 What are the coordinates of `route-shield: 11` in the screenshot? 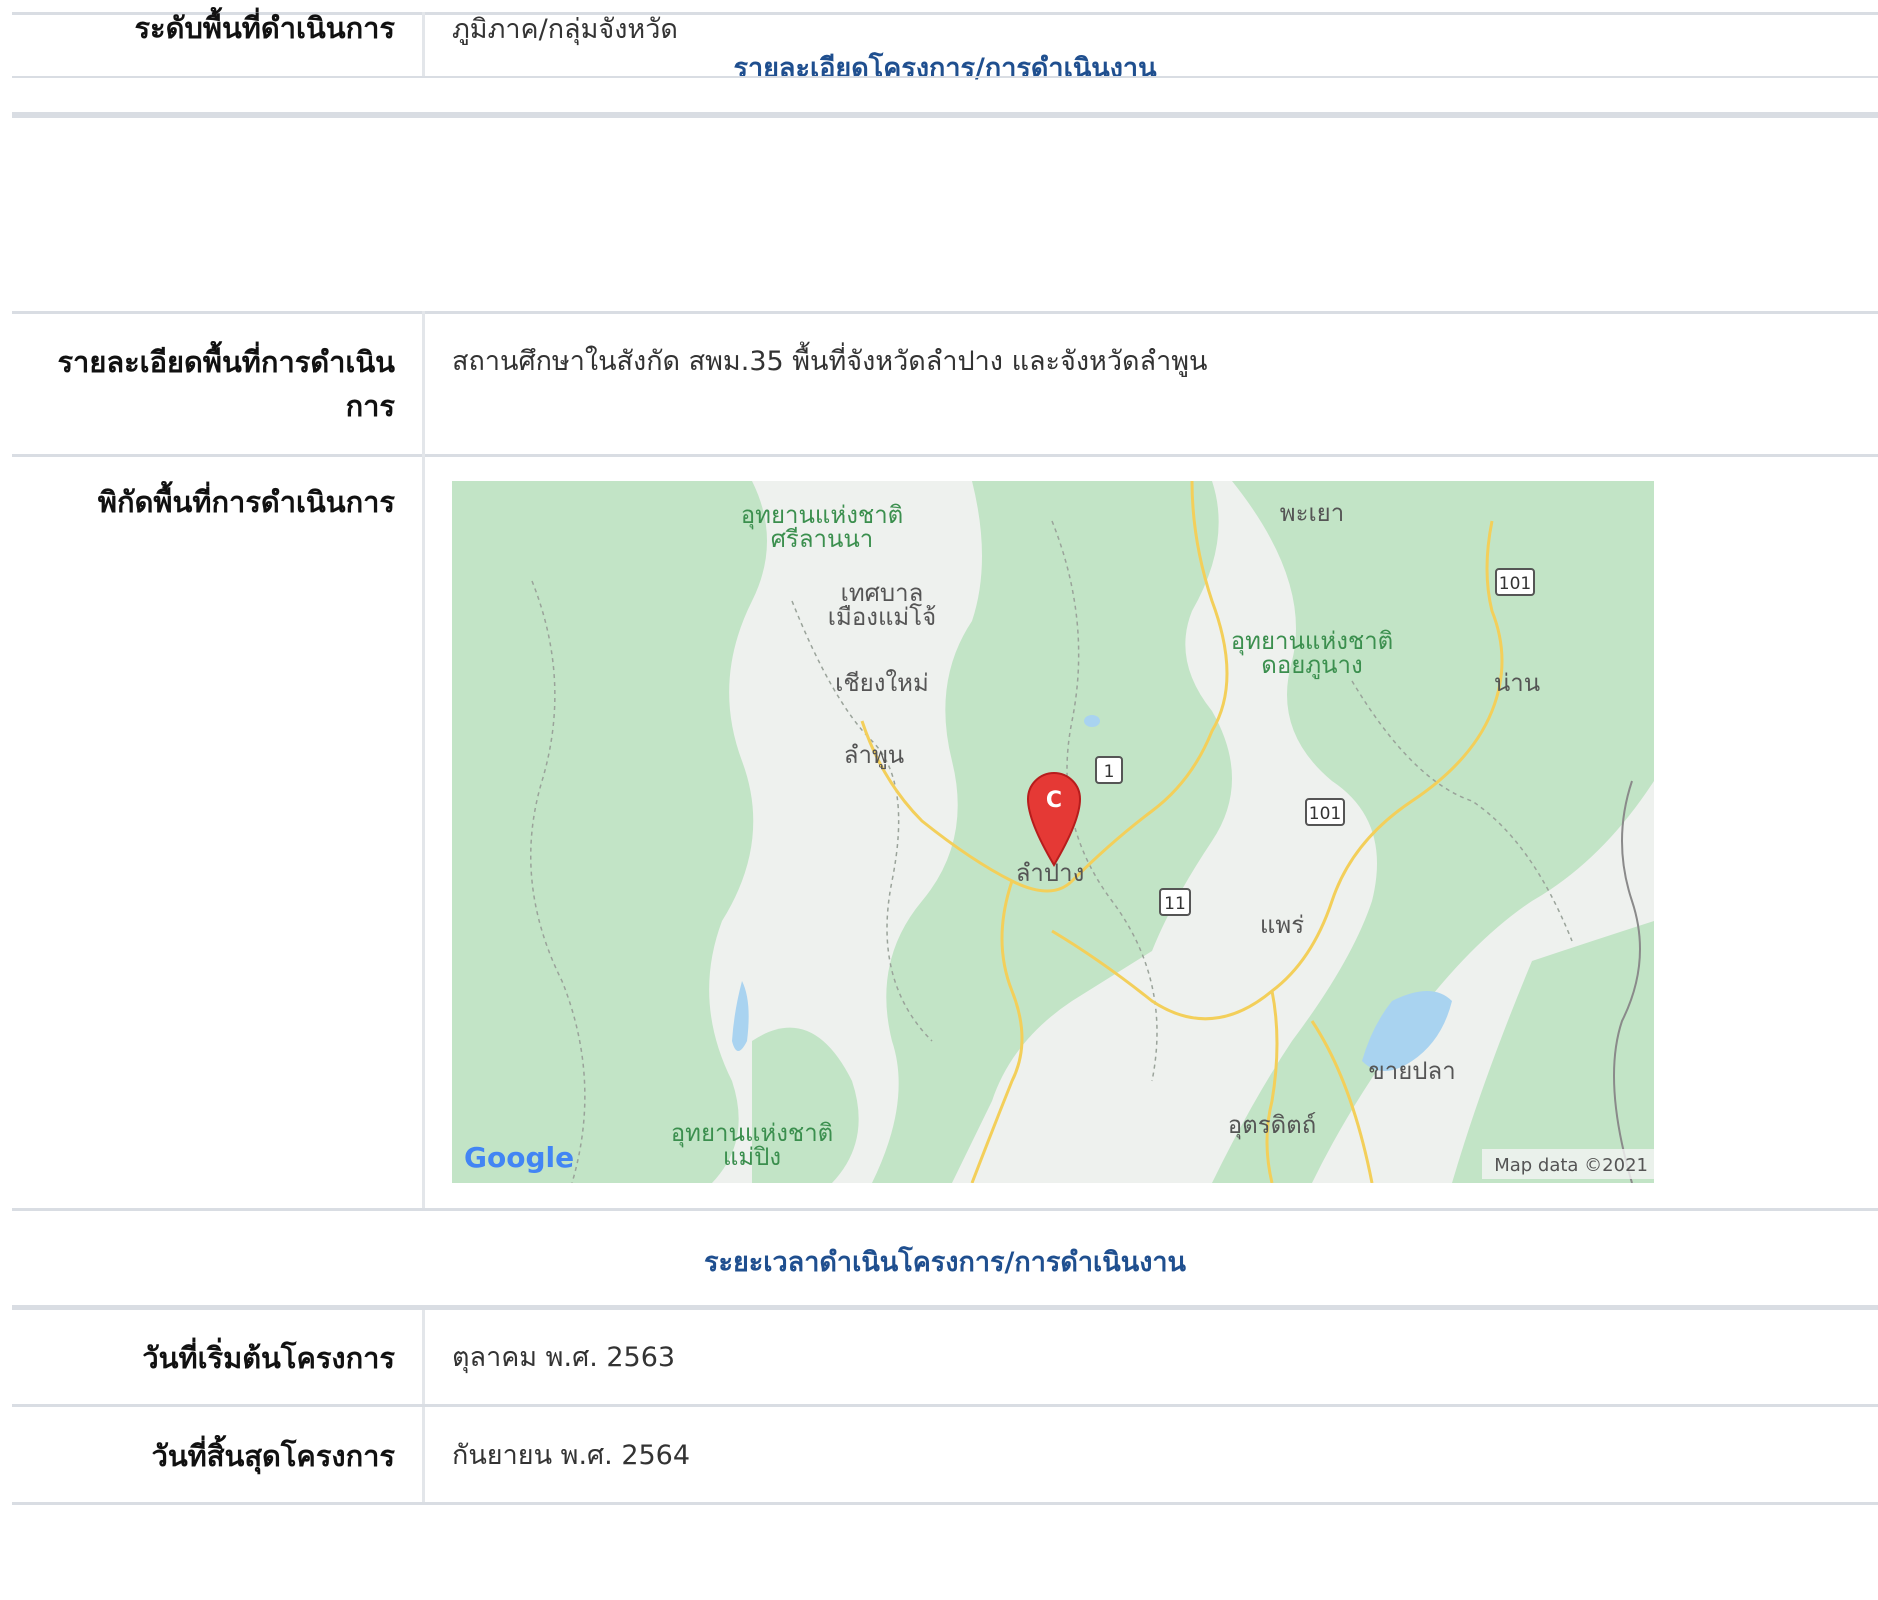 It's located at (1175, 902).